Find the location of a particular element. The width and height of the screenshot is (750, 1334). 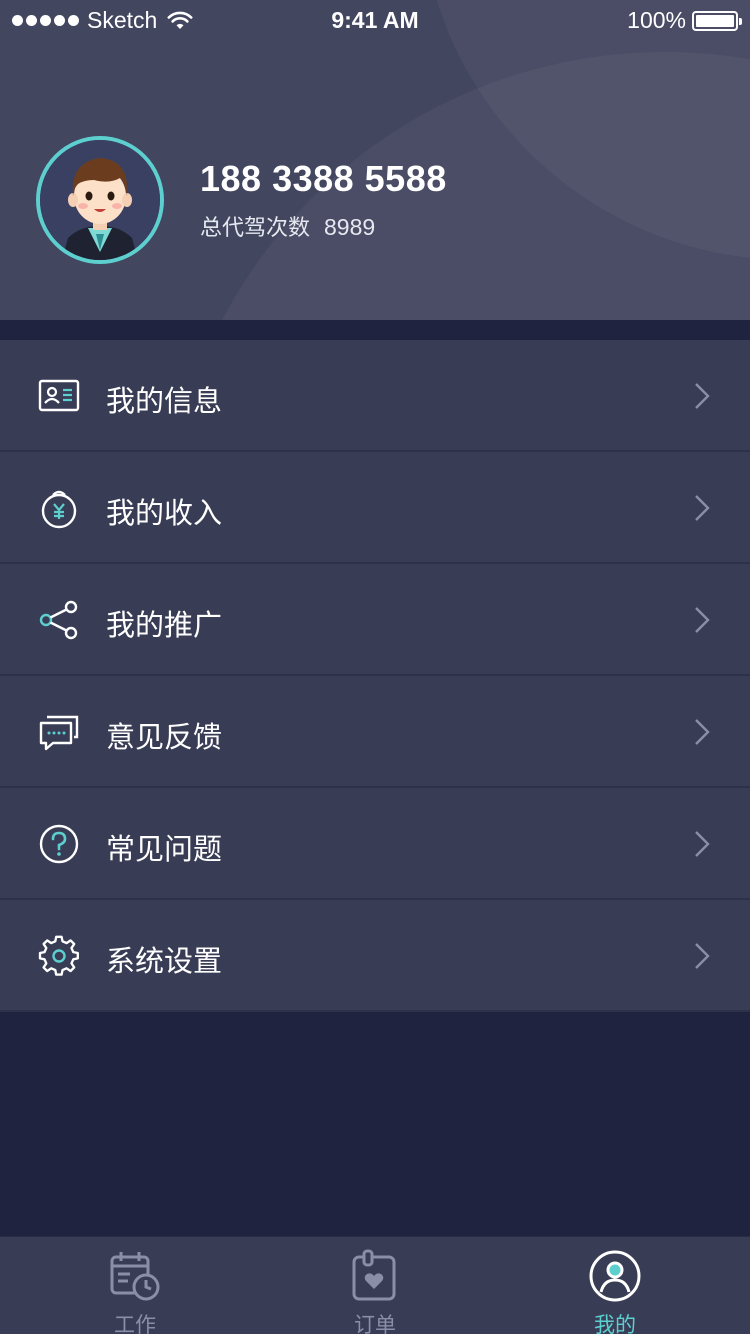

share-icon is located at coordinates (58, 620).